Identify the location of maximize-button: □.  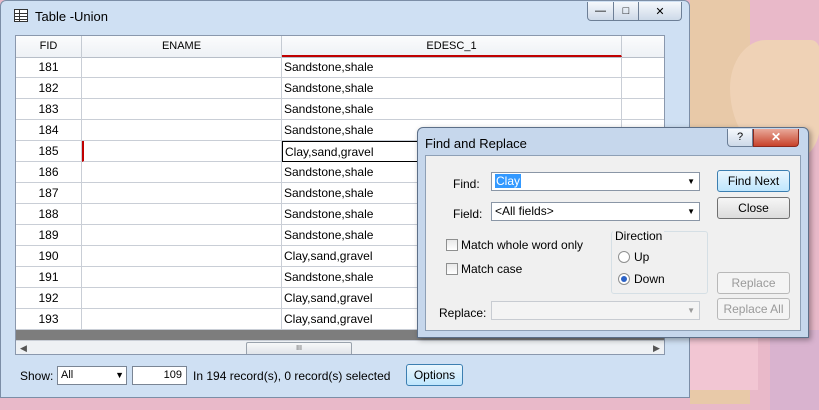
(626, 11).